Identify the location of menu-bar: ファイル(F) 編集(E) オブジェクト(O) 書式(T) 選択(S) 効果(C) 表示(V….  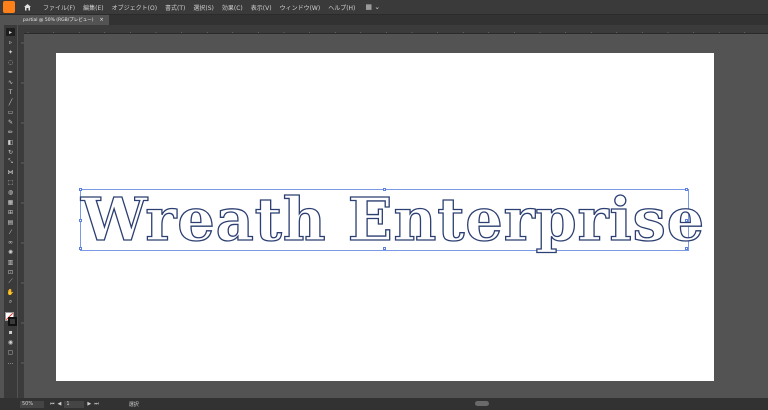
(384, 7).